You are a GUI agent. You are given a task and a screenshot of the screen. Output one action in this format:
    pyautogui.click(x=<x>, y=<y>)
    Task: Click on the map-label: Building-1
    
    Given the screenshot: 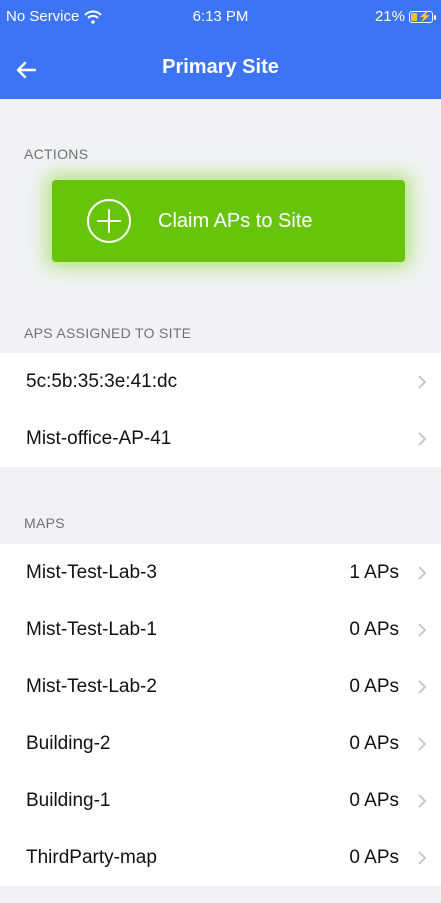 What is the action you would take?
    pyautogui.click(x=68, y=800)
    